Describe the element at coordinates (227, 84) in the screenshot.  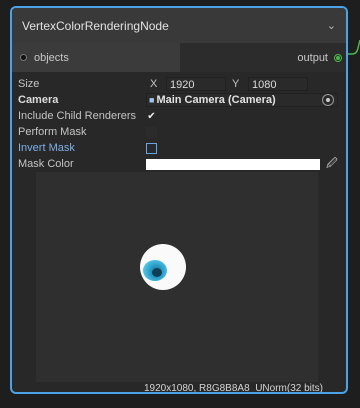
I see `size-fields: X 1920 Y 1080` at that location.